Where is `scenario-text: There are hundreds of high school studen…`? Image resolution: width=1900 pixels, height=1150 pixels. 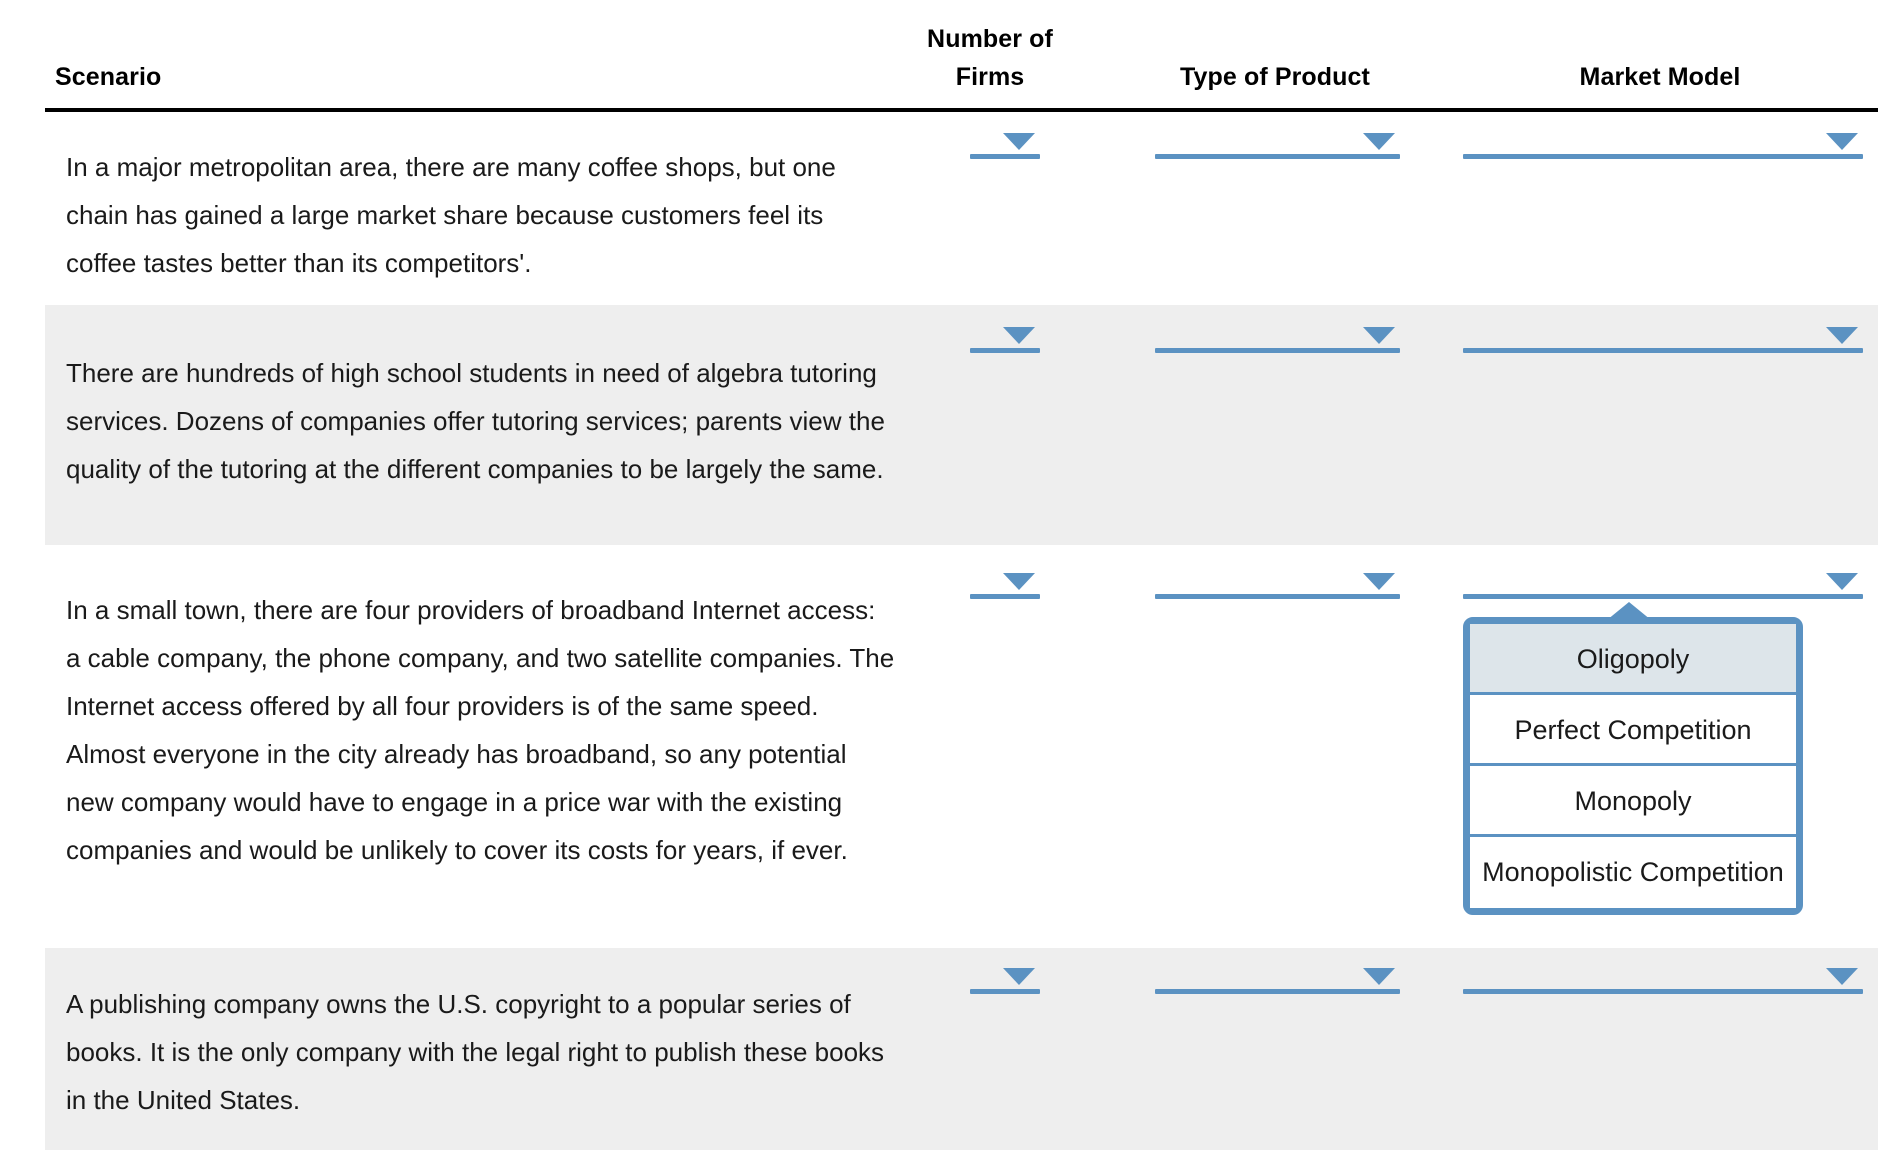 scenario-text: There are hundreds of high school studen… is located at coordinates (475, 421).